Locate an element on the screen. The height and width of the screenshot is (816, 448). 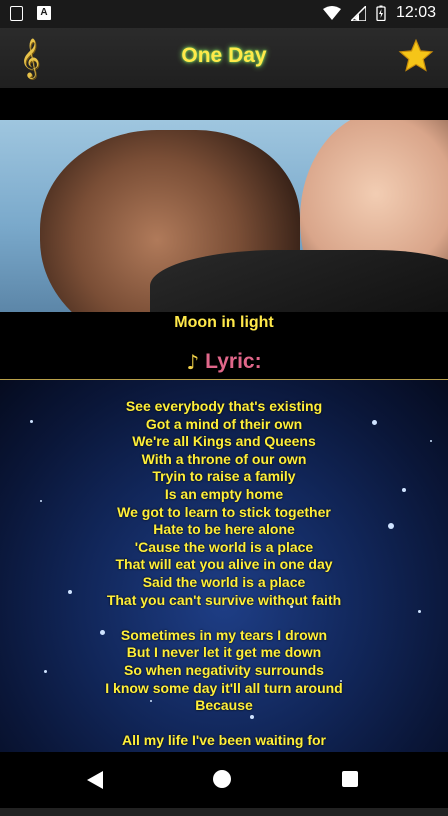
home-circle-icon is located at coordinates (222, 779).